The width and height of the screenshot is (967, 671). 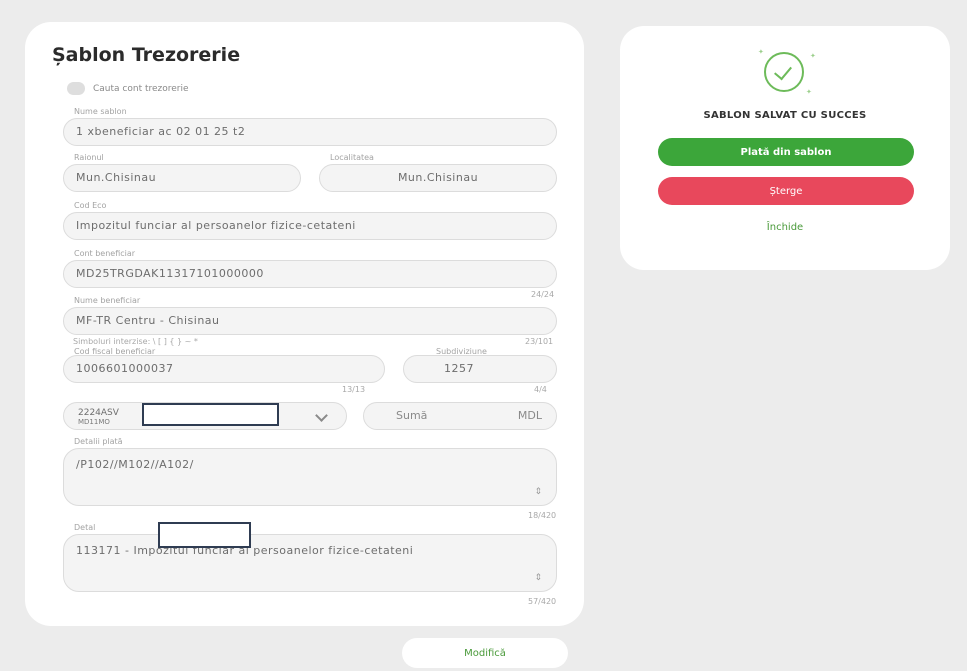 I want to click on source-account-line1: 2224ASV, so click(x=98, y=413).